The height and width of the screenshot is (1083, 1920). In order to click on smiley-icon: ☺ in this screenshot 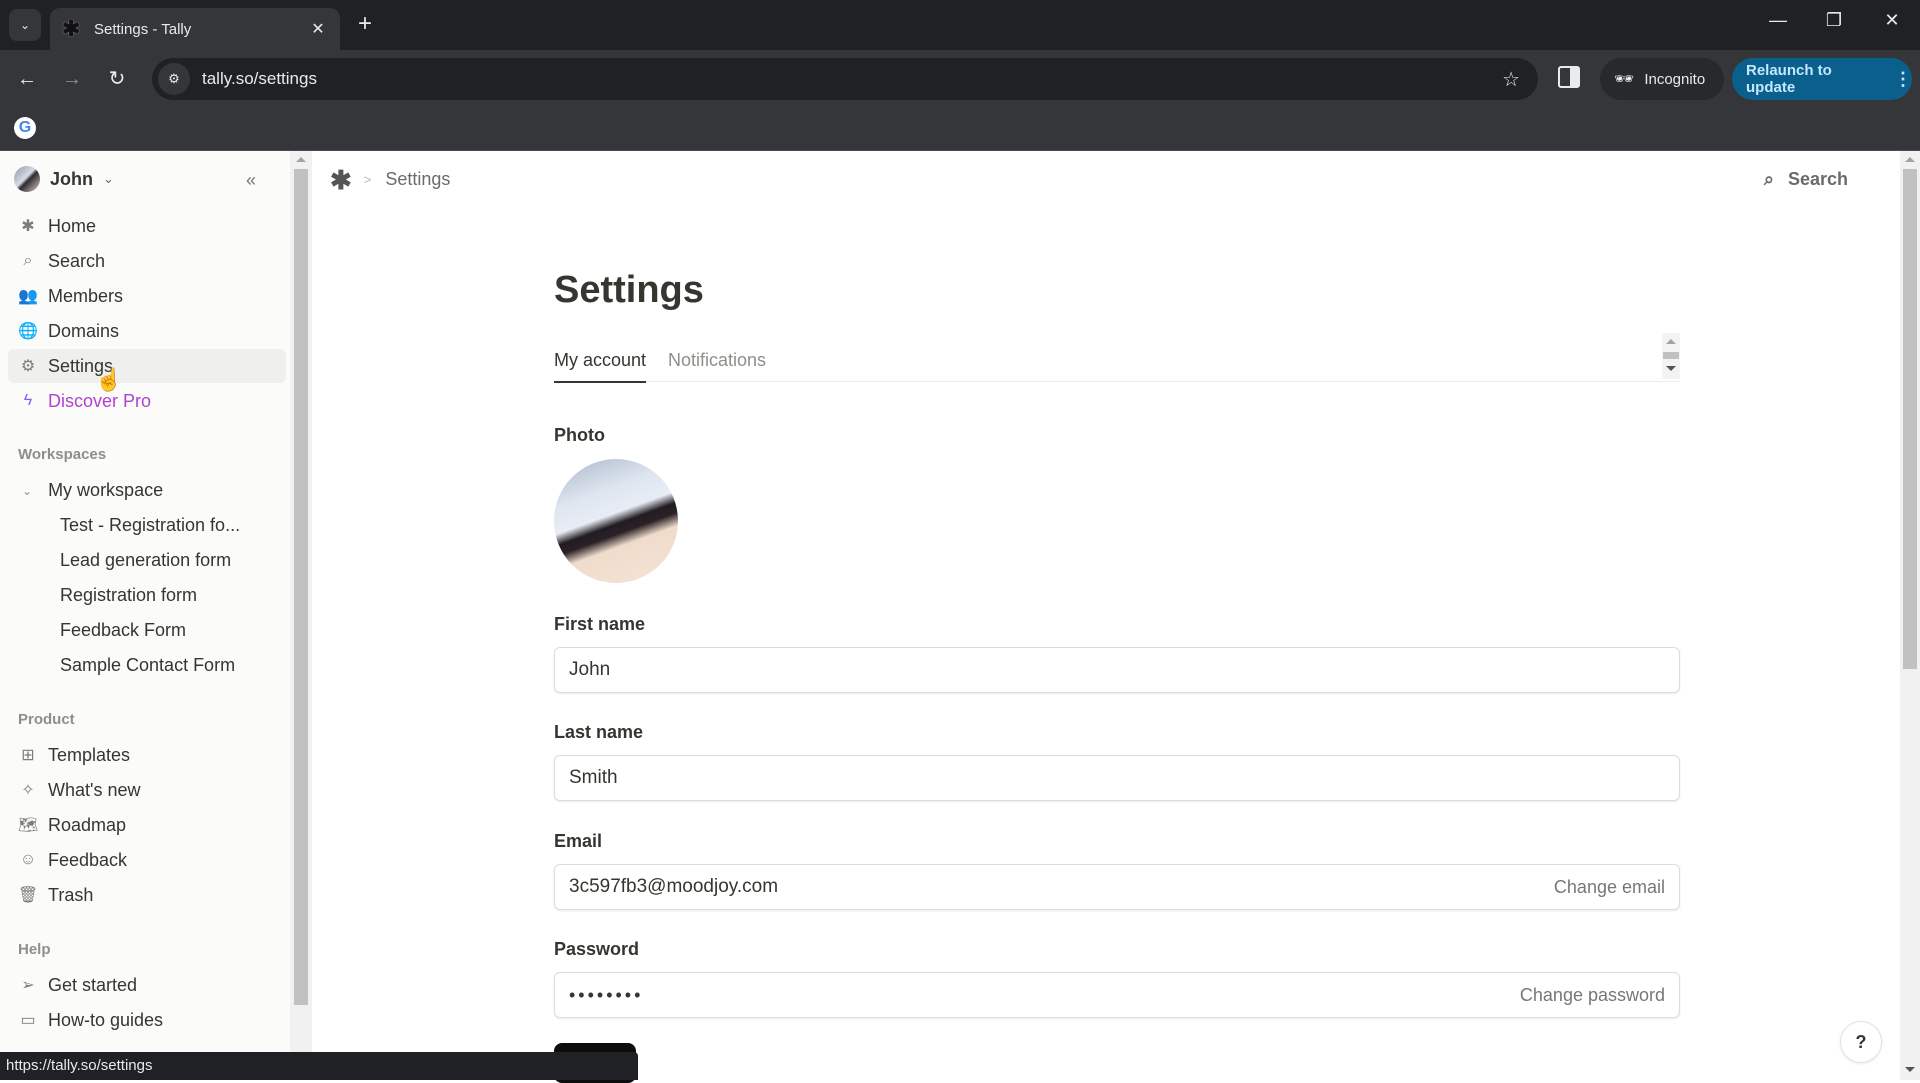, I will do `click(28, 859)`.